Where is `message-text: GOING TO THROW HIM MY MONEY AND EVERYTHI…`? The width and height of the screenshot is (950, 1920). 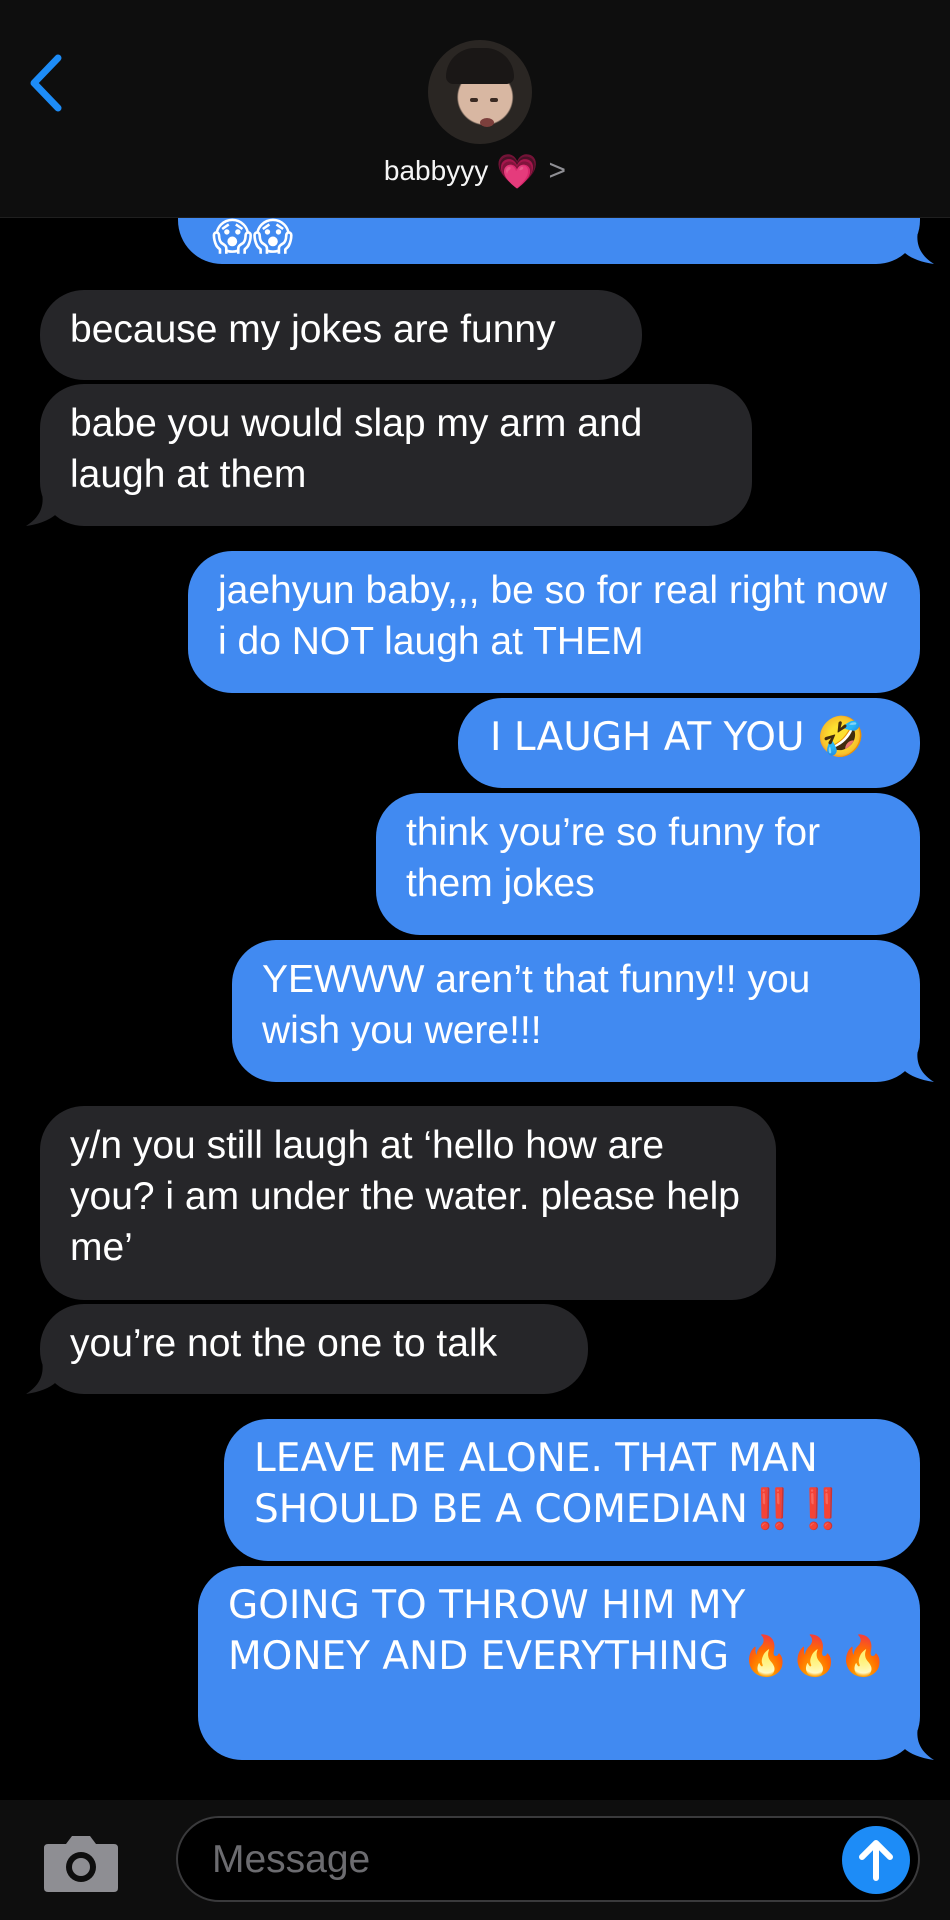
message-text: GOING TO THROW HIM MY MONEY AND EVERYTHI… is located at coordinates (558, 1631).